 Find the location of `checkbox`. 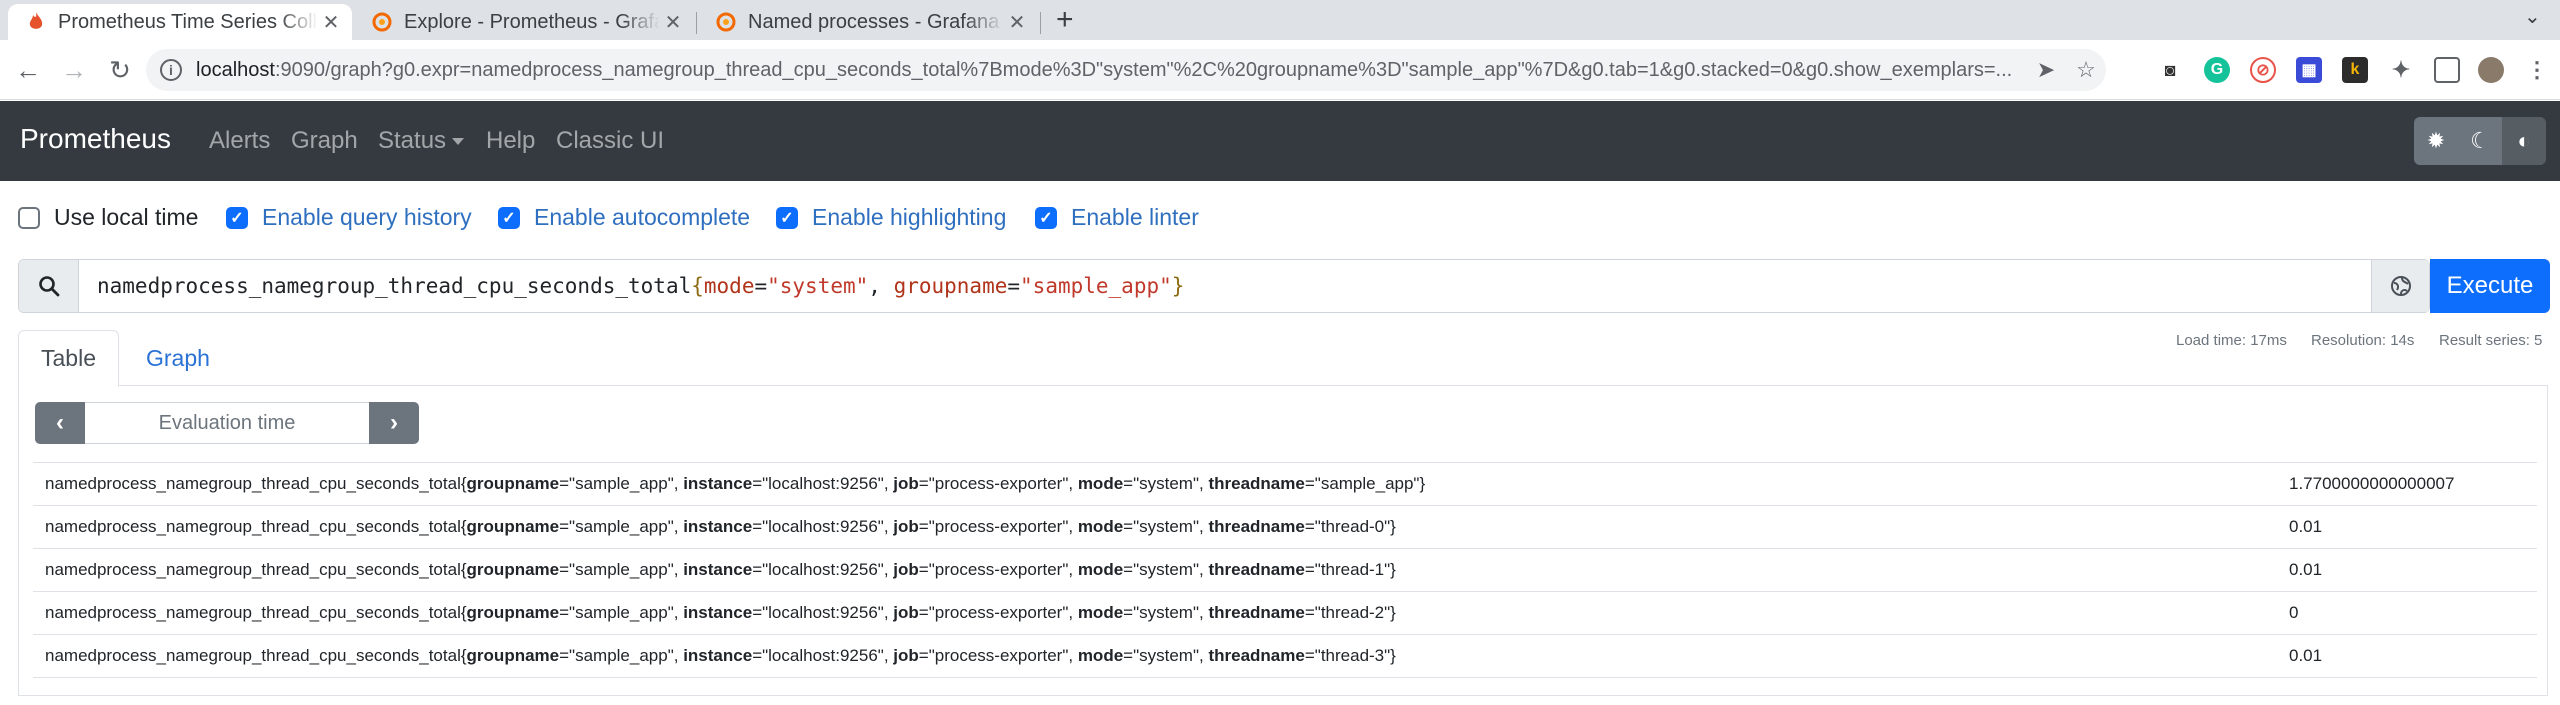

checkbox is located at coordinates (29, 217).